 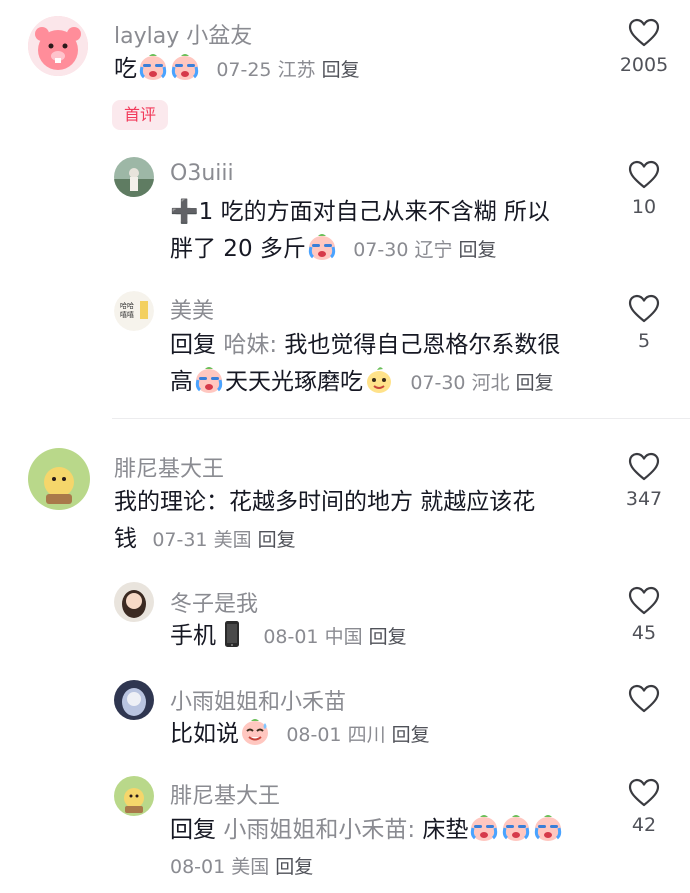 I want to click on reply-item: 腓尼基大王 回复 小雨姐姐和小禾苗: 床垫 08-01 美国 回复 42, so click(x=345, y=831).